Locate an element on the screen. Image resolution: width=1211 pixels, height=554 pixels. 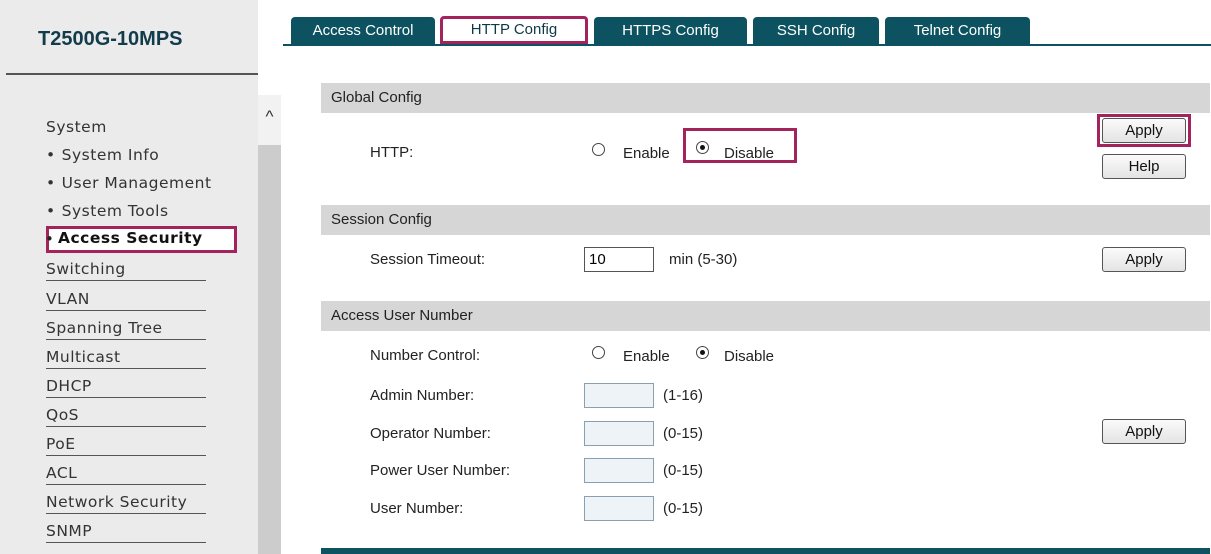
session-timeout-input: 10 is located at coordinates (619, 259).